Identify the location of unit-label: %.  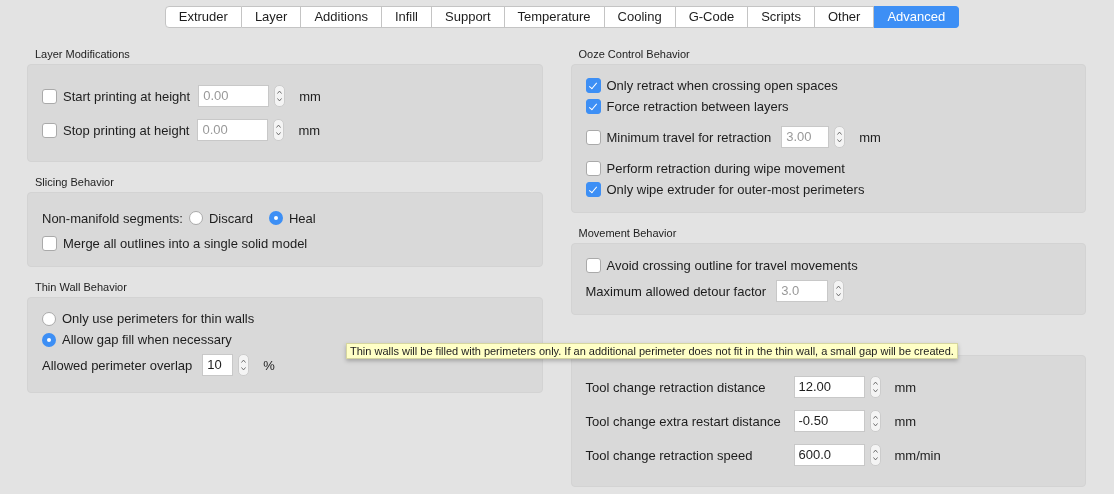
(269, 365).